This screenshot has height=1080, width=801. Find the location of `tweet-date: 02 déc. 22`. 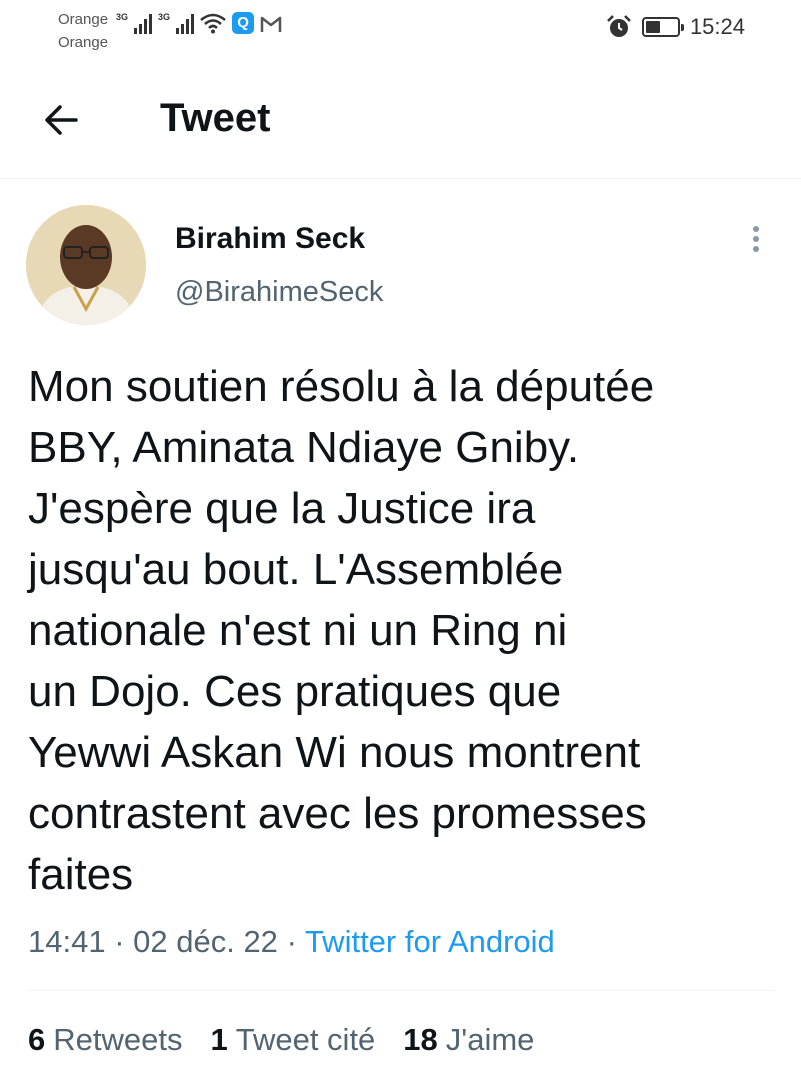

tweet-date: 02 déc. 22 is located at coordinates (205, 941).